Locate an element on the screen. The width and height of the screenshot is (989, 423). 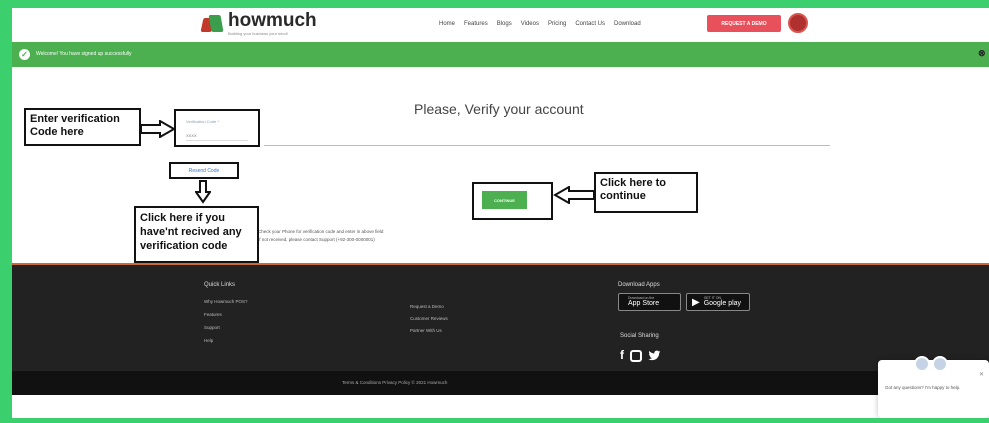
close-icon: ✕ is located at coordinates (981, 374).